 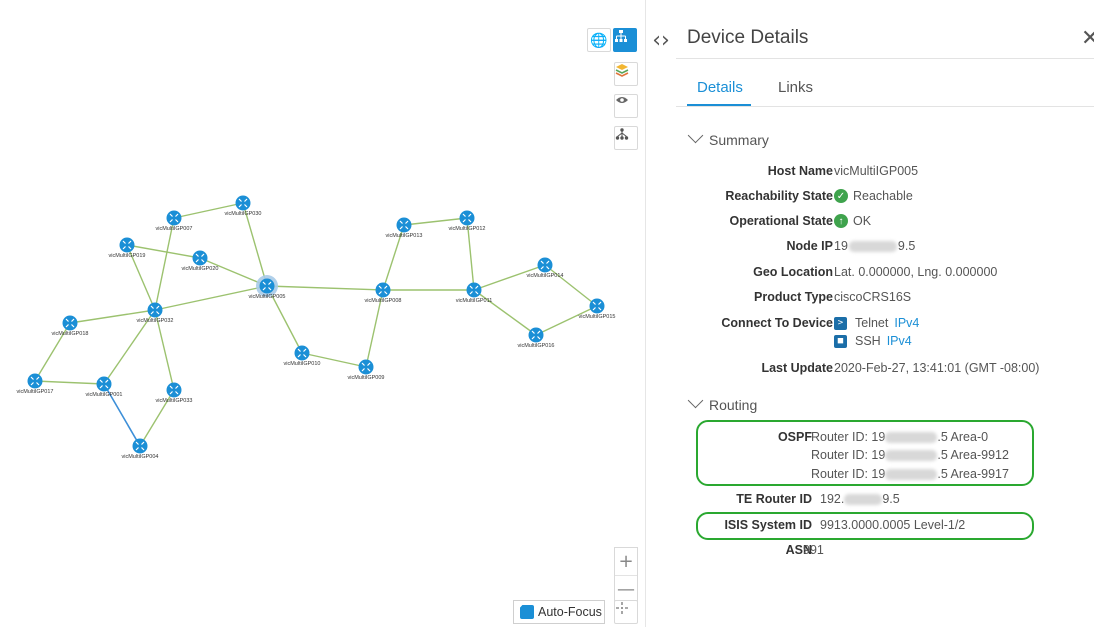 What do you see at coordinates (916, 272) in the screenshot?
I see `geo-location-value: Lat. 0.000000, Lng. 0.000000` at bounding box center [916, 272].